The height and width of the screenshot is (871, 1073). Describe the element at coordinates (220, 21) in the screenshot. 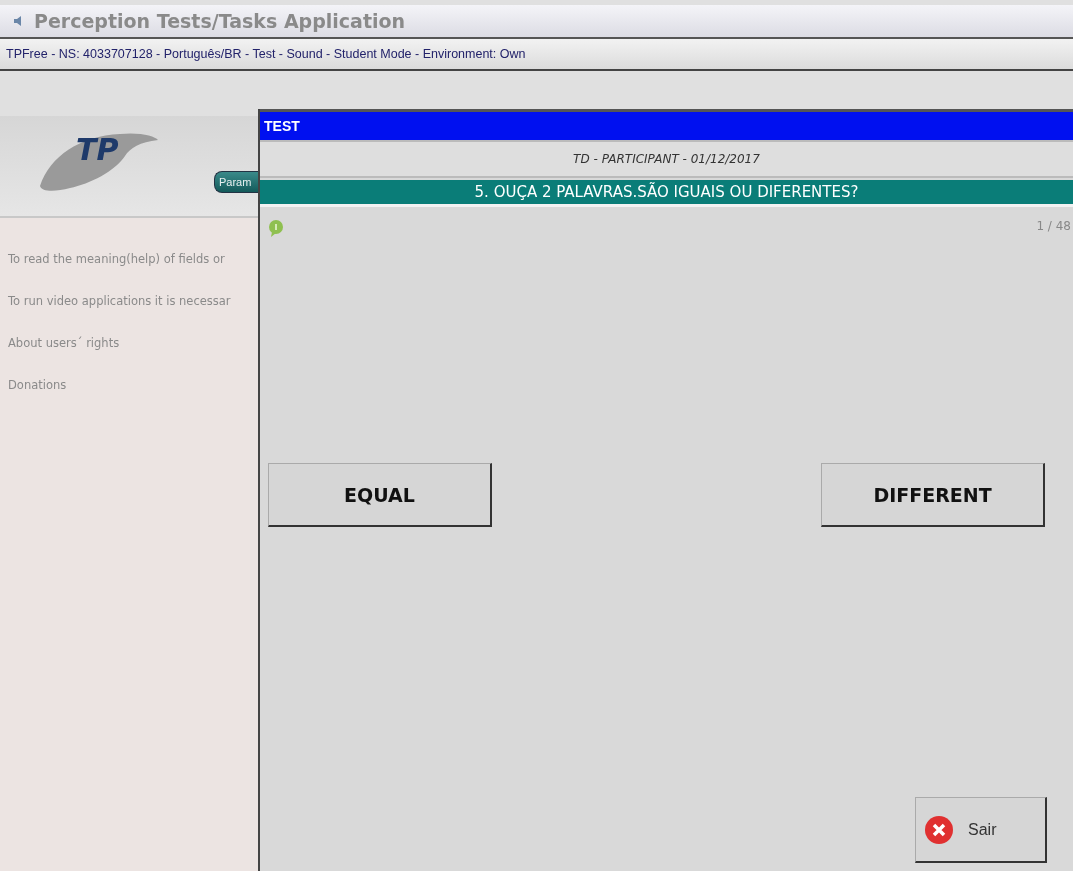

I see `window-title: Perception Tests/Tasks Application` at that location.